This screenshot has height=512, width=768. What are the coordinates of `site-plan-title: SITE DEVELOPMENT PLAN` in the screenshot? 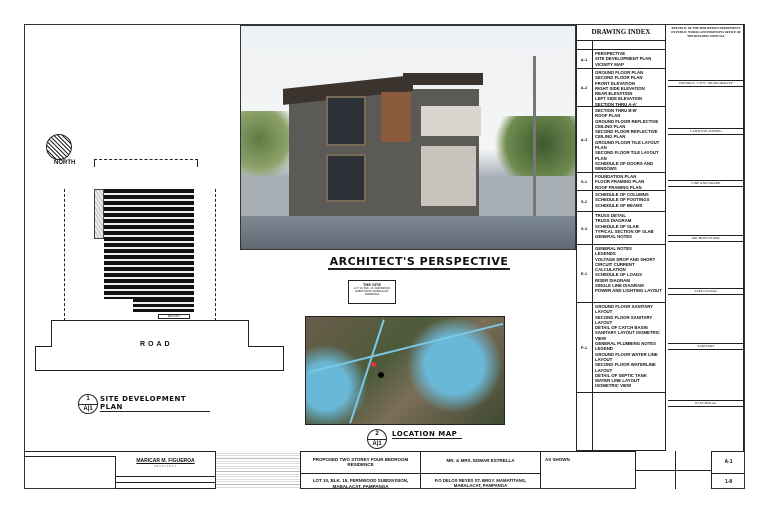 It's located at (155, 403).